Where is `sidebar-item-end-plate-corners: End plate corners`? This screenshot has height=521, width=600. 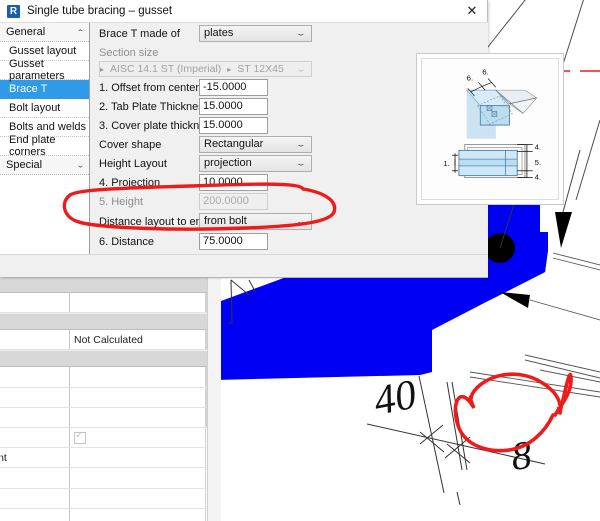 sidebar-item-end-plate-corners: End plate corners is located at coordinates (44, 146).